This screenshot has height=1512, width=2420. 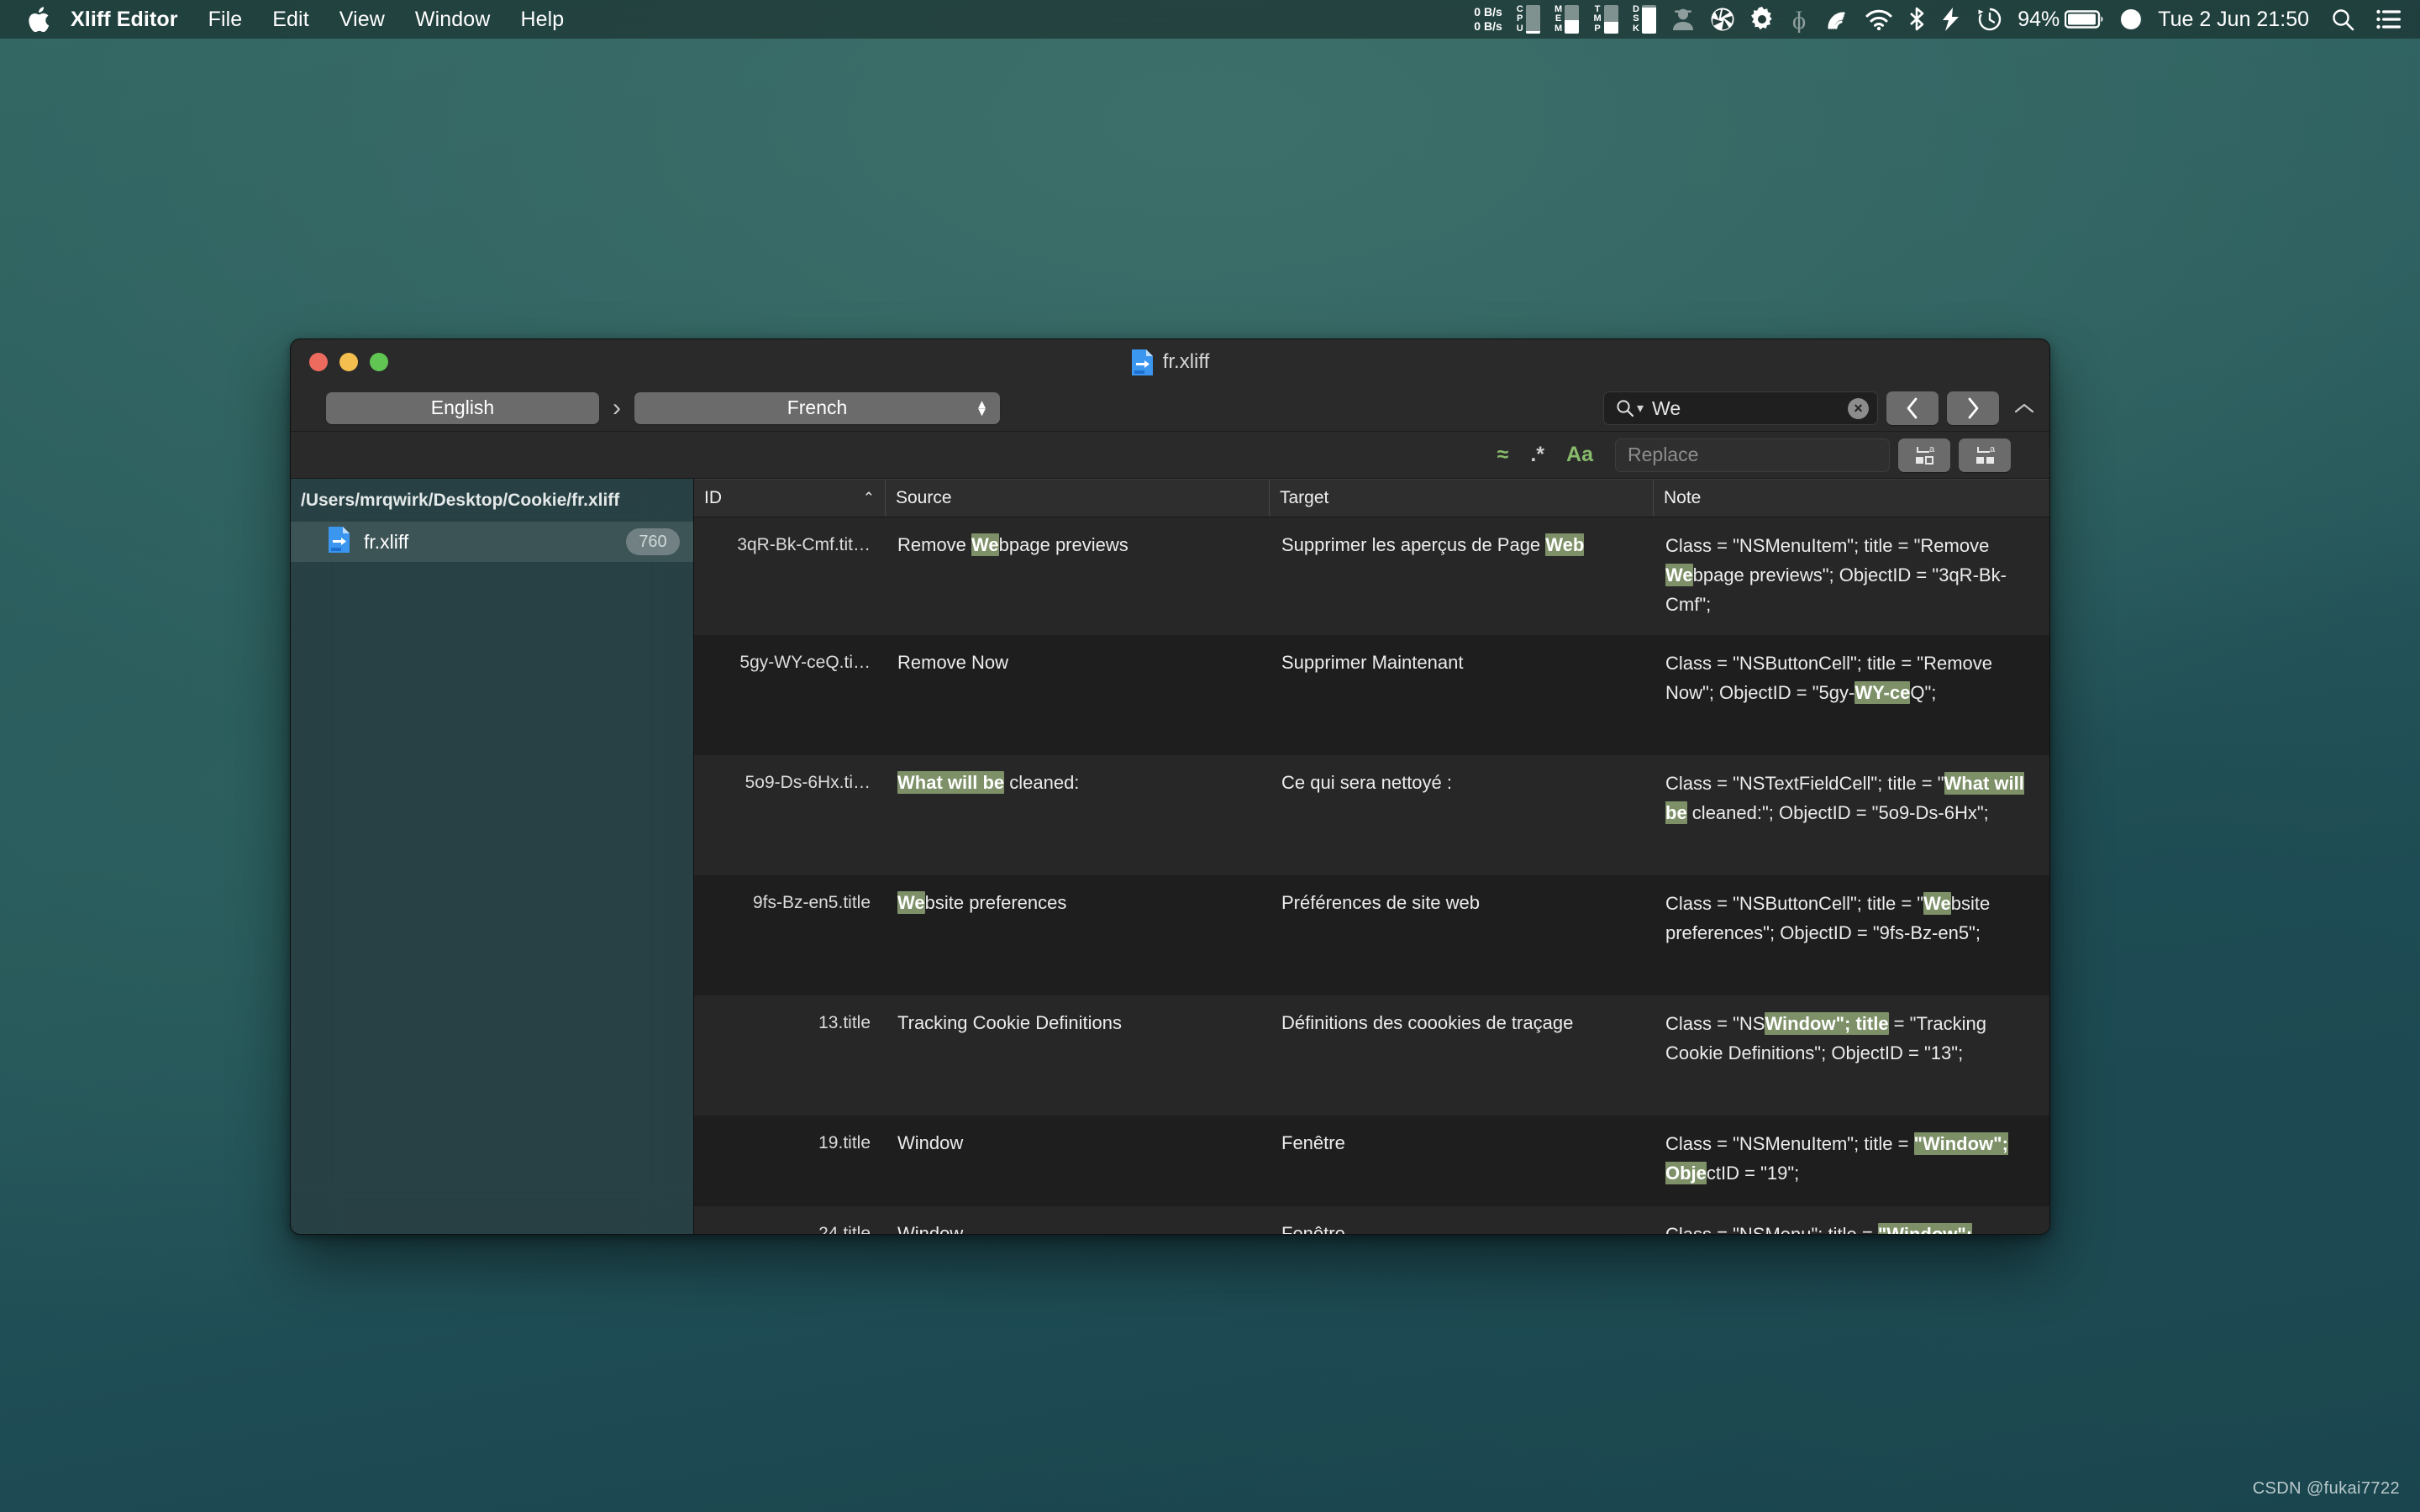 I want to click on find-previous-button, so click(x=1913, y=408).